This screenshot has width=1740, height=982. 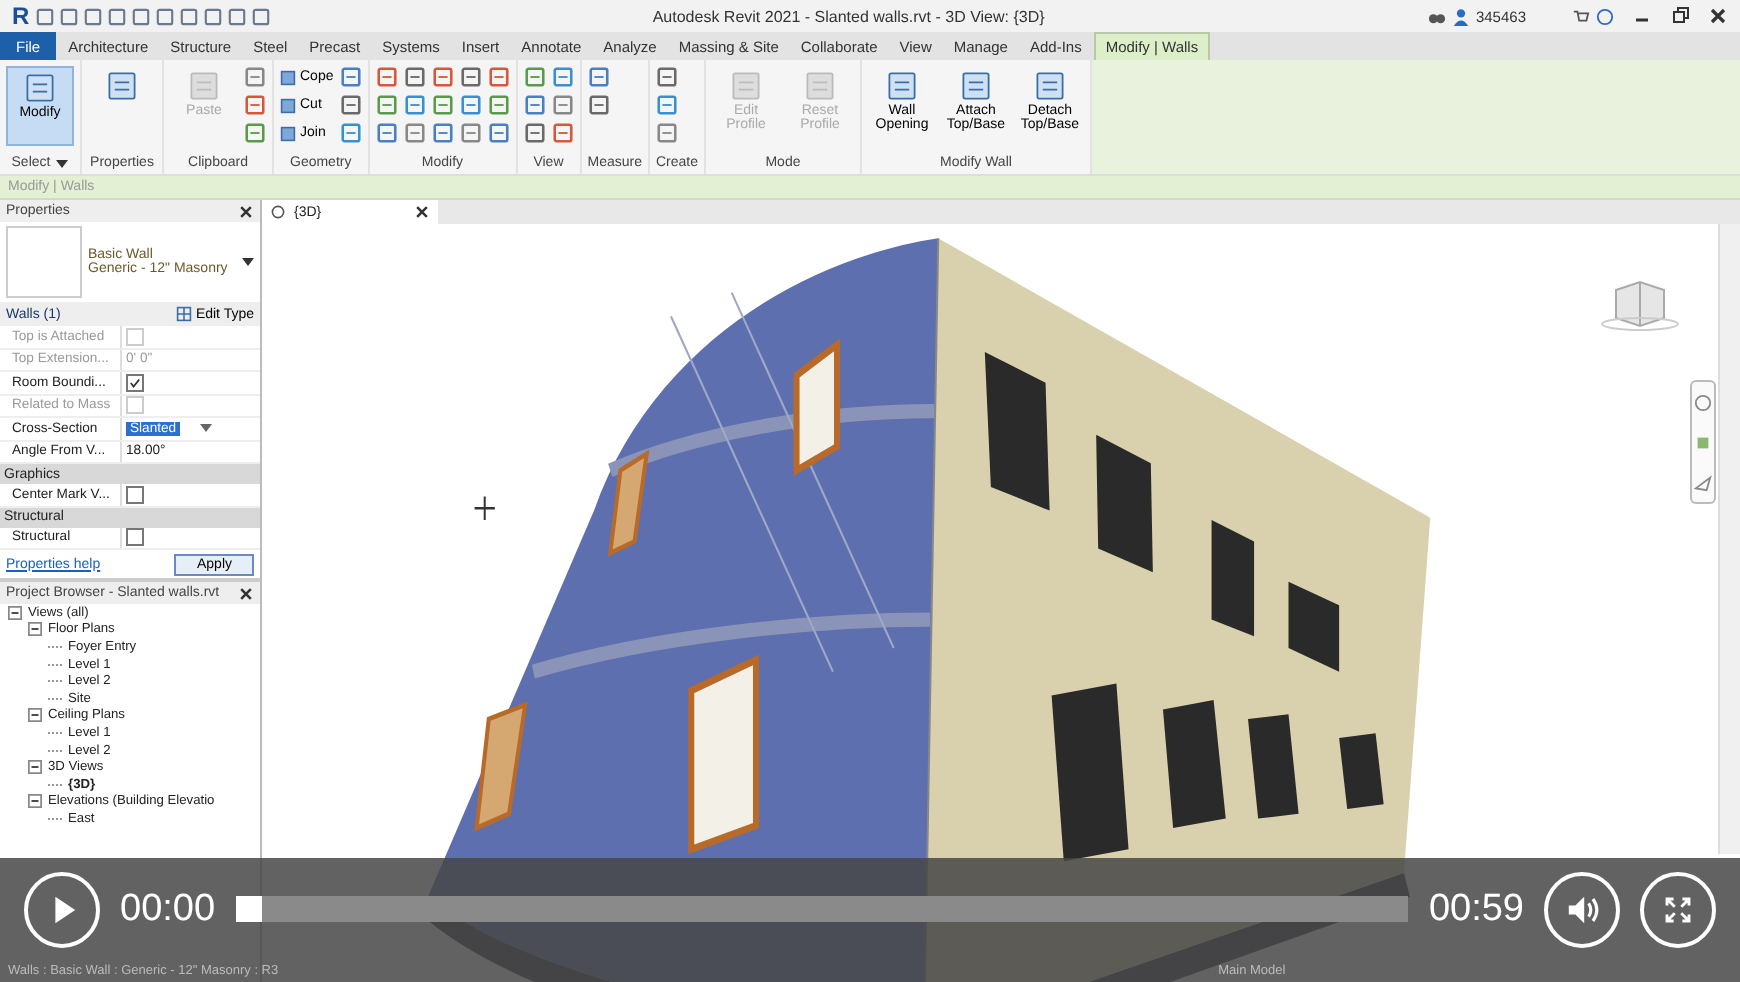 I want to click on duration: 00:59, so click(x=1476, y=909).